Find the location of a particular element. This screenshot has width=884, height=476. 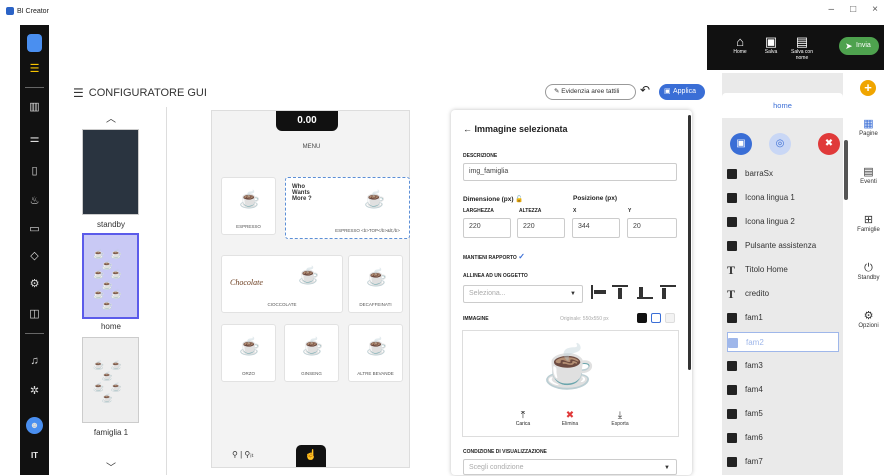

language-label: IT is located at coordinates (34, 455).